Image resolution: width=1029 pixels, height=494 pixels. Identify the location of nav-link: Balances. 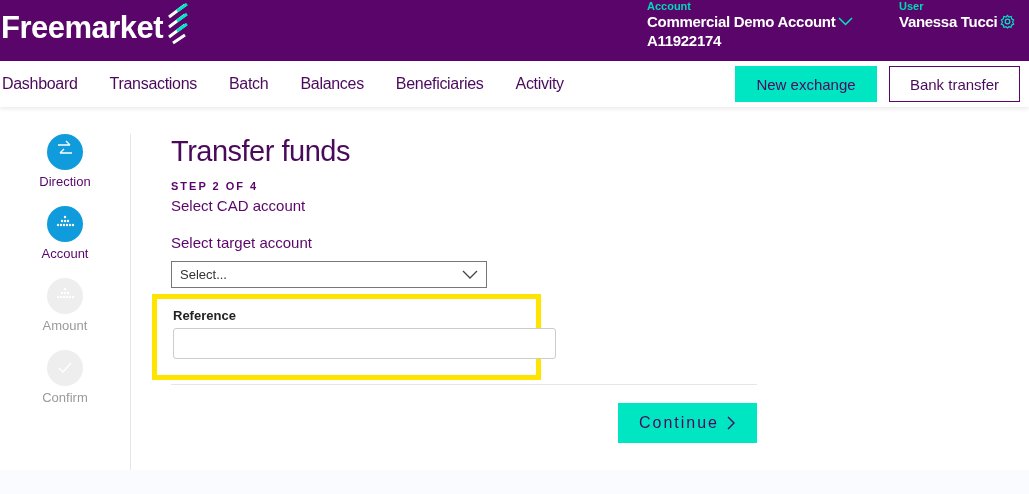
(332, 84).